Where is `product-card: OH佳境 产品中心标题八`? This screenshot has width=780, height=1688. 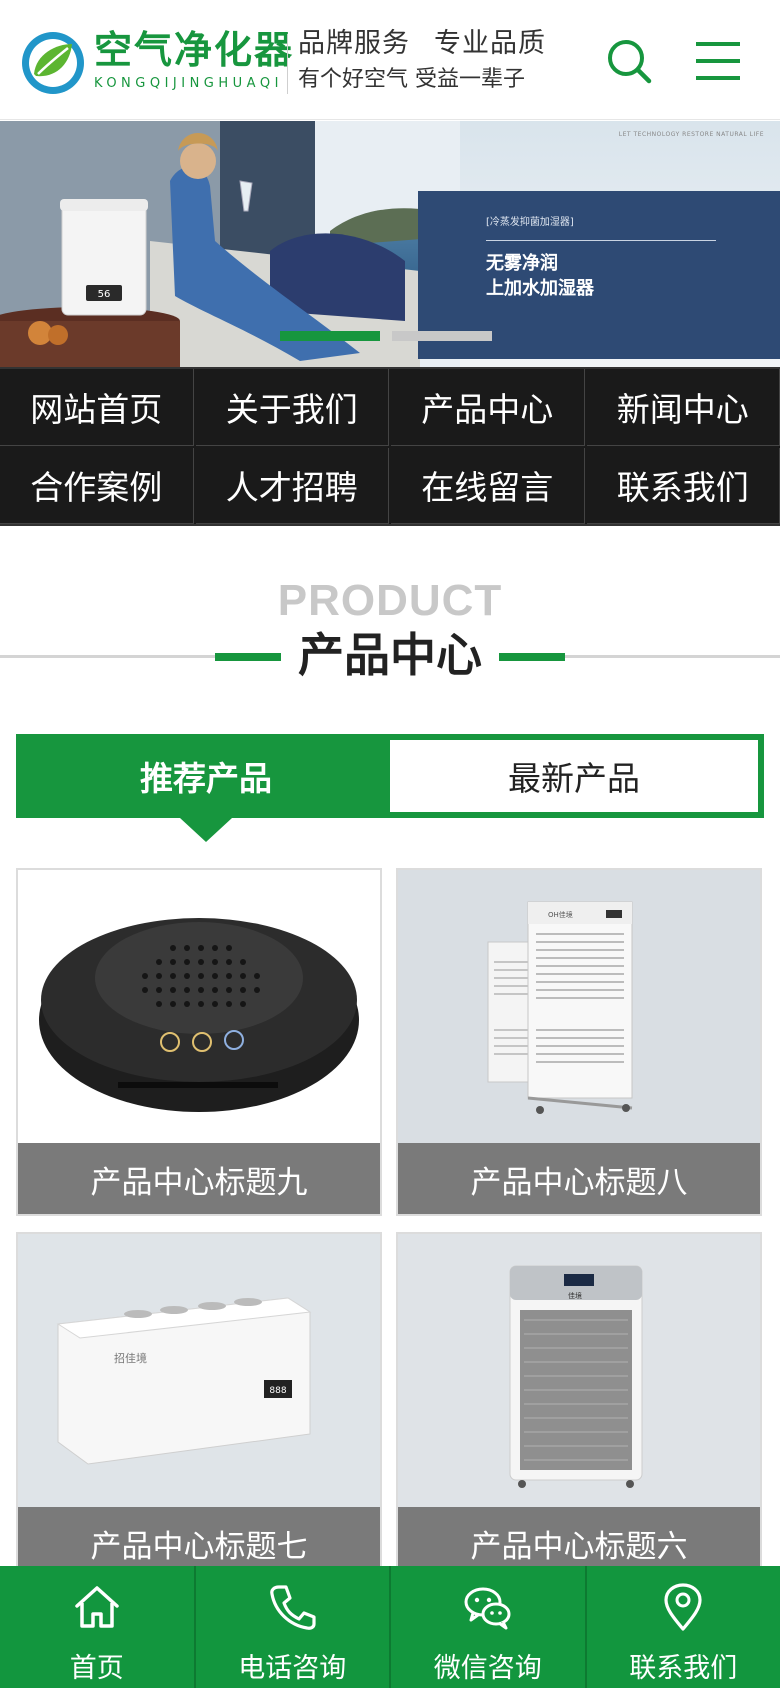
product-card: OH佳境 产品中心标题八 is located at coordinates (579, 1042).